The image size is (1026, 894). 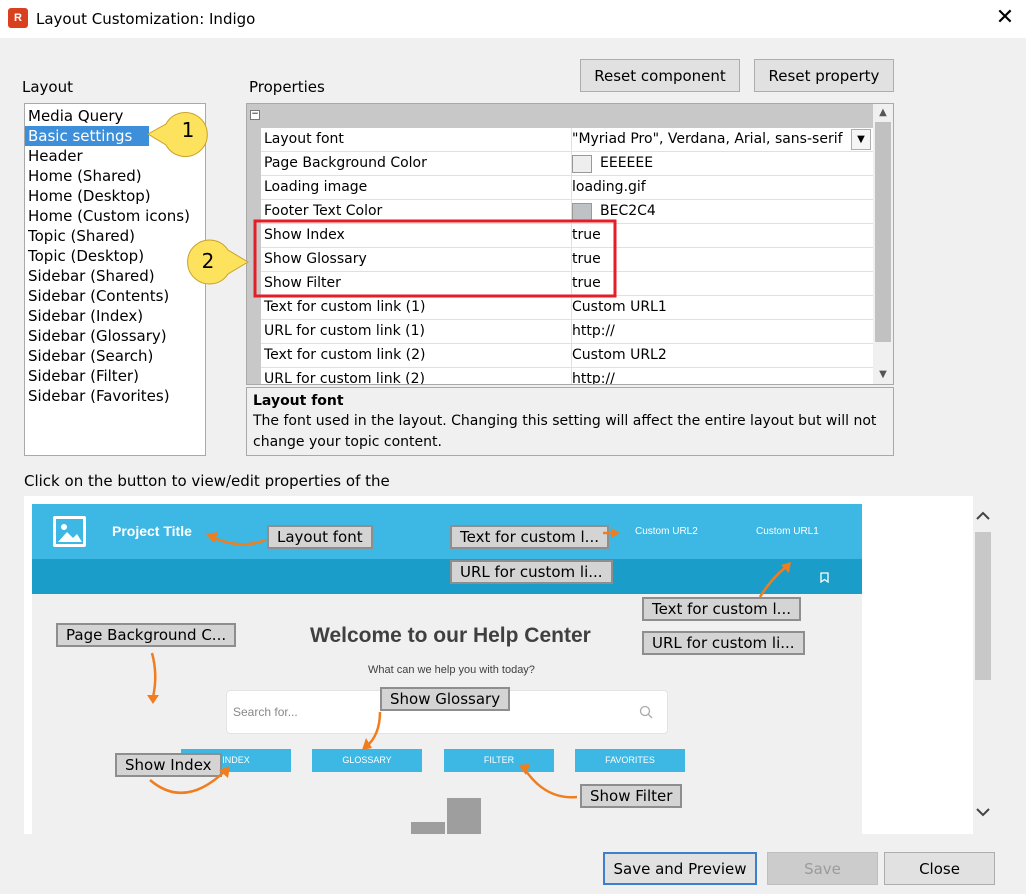 I want to click on grid-category-header: −, so click(x=560, y=116).